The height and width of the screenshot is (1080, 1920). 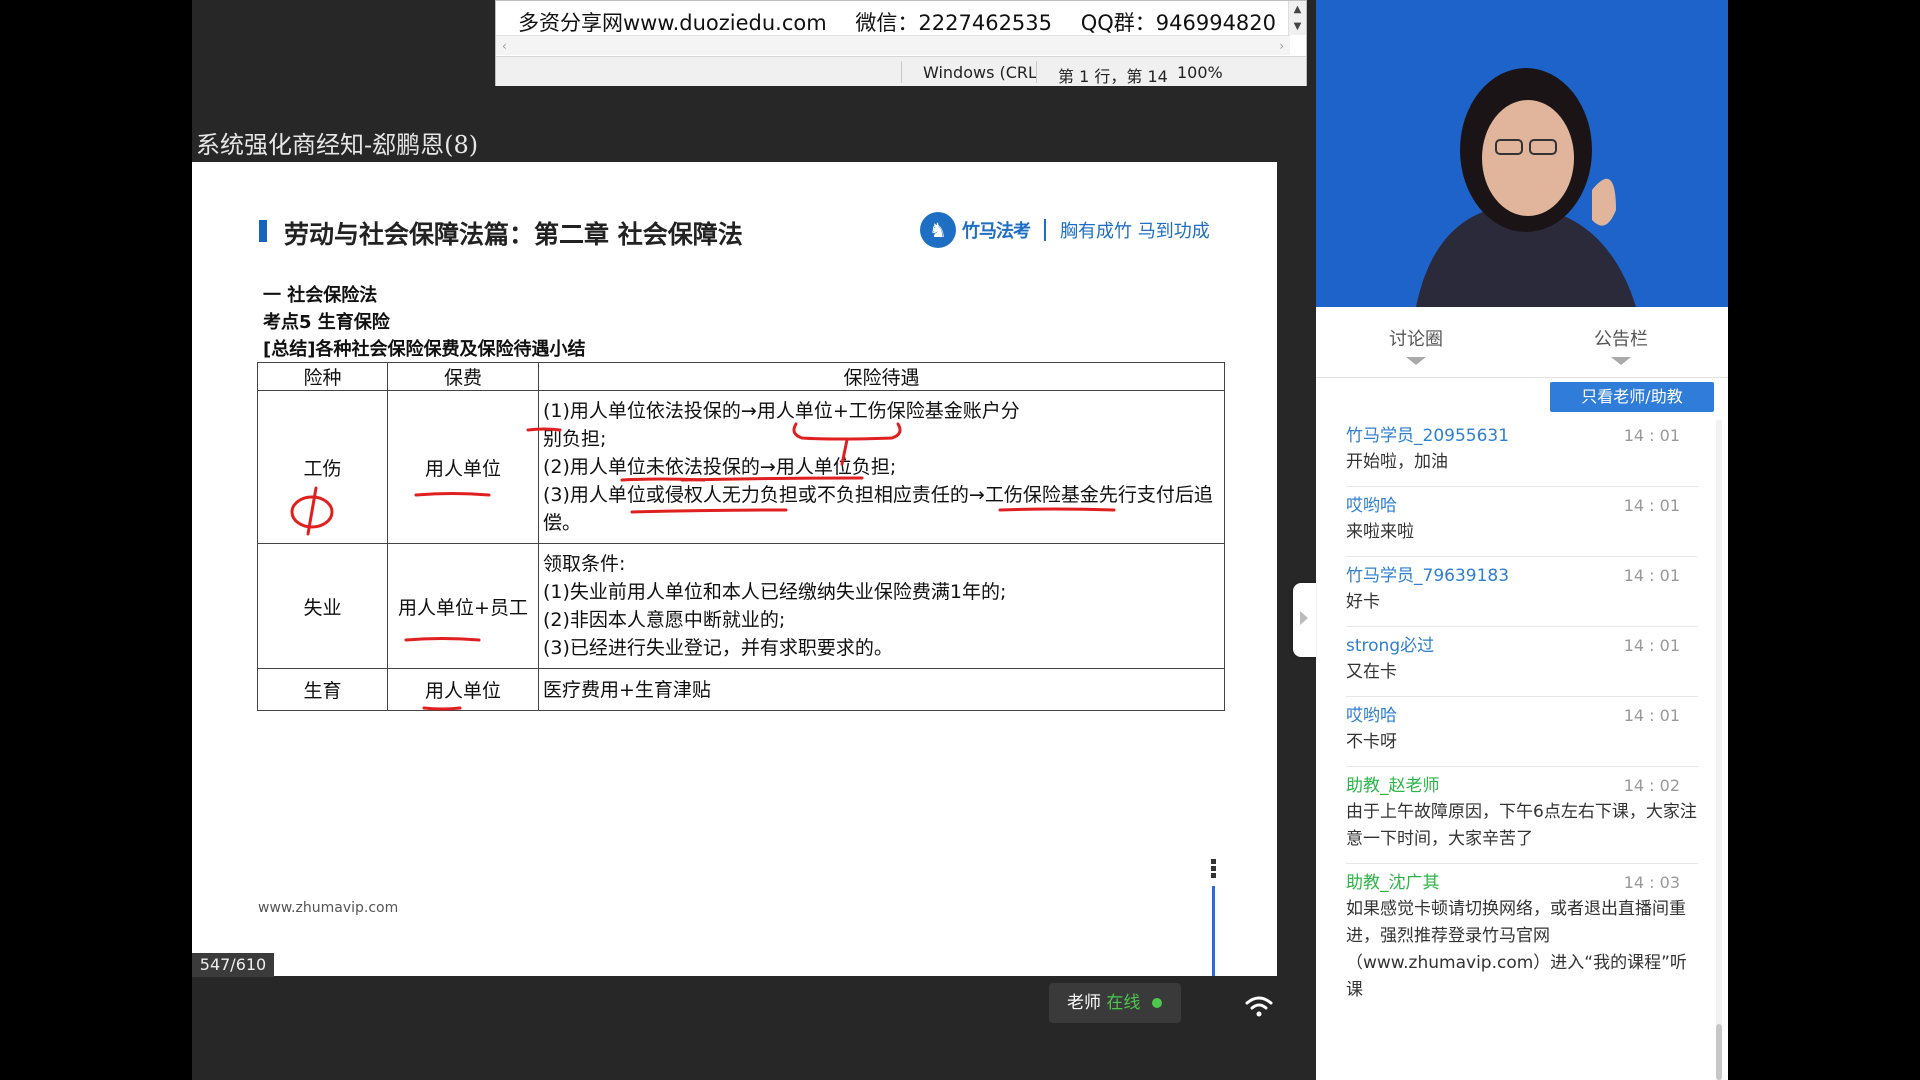 I want to click on notepad-horizontal-scrollbar: ‹ ›, so click(x=893, y=45).